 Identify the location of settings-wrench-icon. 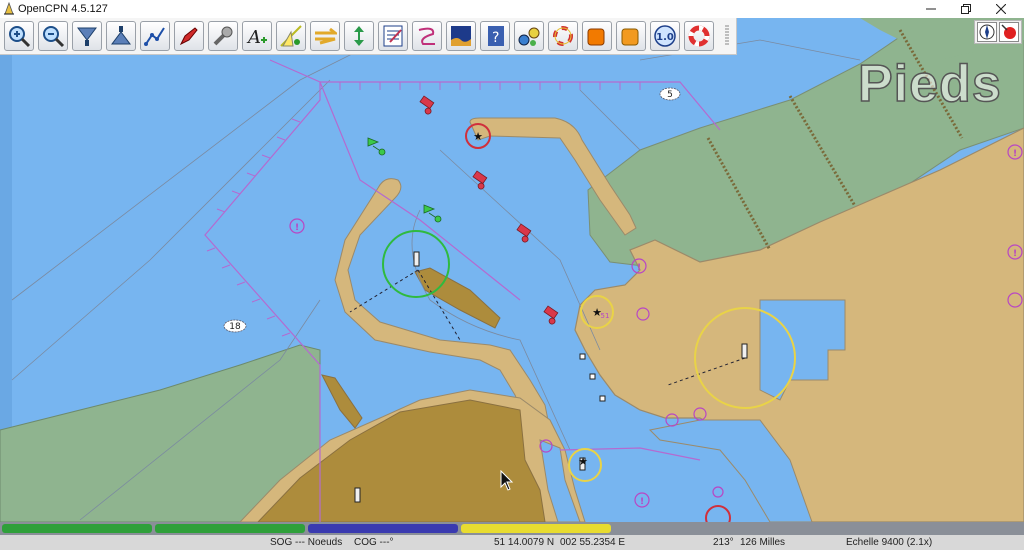
(223, 36).